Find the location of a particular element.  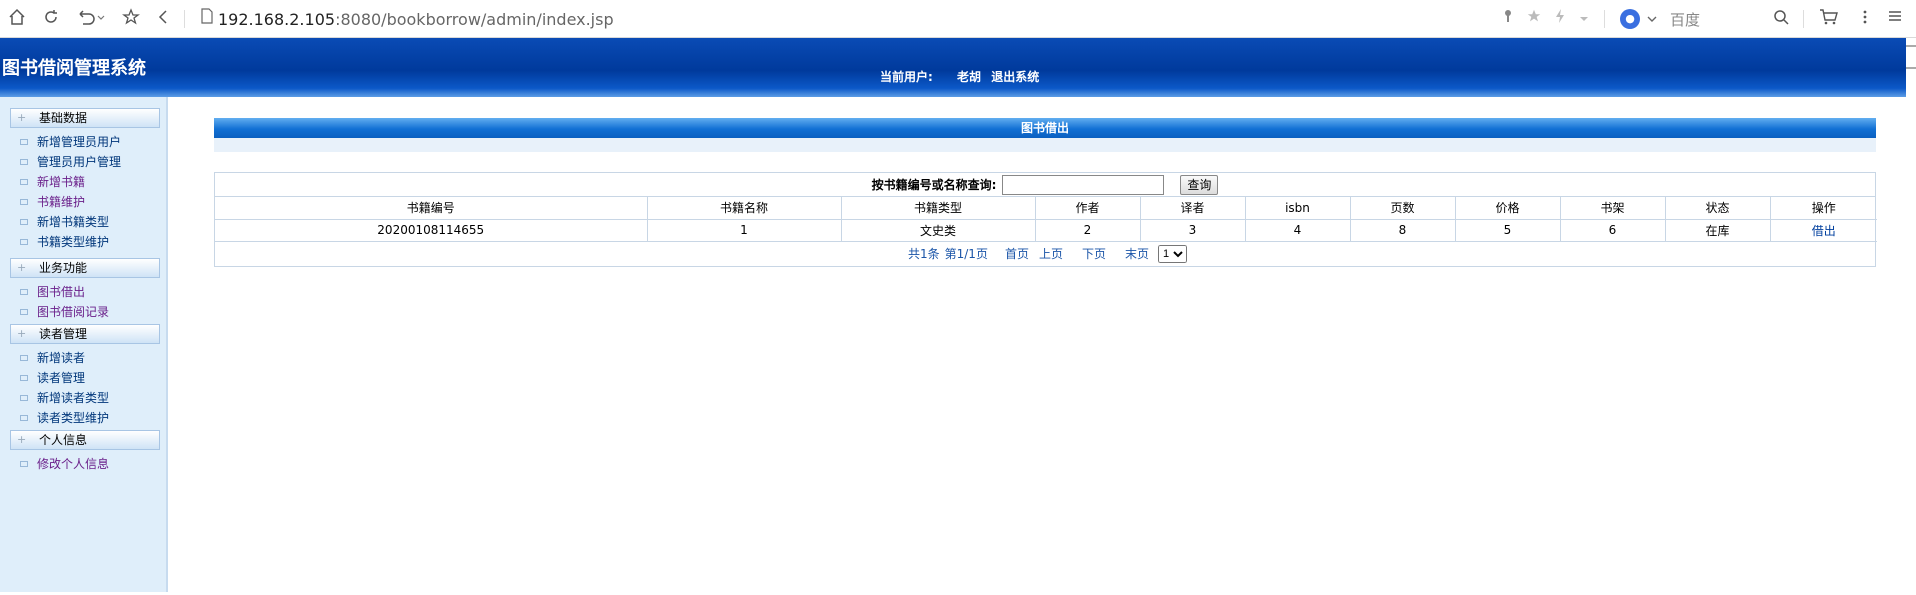

app-header: 图书借阅管理系统 当前用户: 老胡 退出系统 is located at coordinates (958, 67).